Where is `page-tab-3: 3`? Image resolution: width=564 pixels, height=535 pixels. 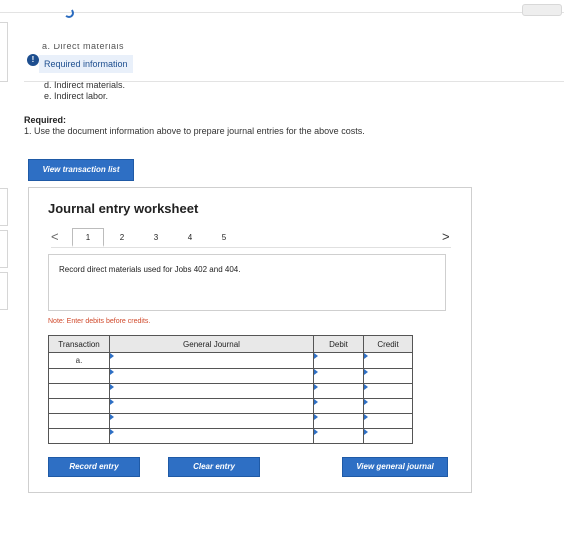 page-tab-3: 3 is located at coordinates (156, 237).